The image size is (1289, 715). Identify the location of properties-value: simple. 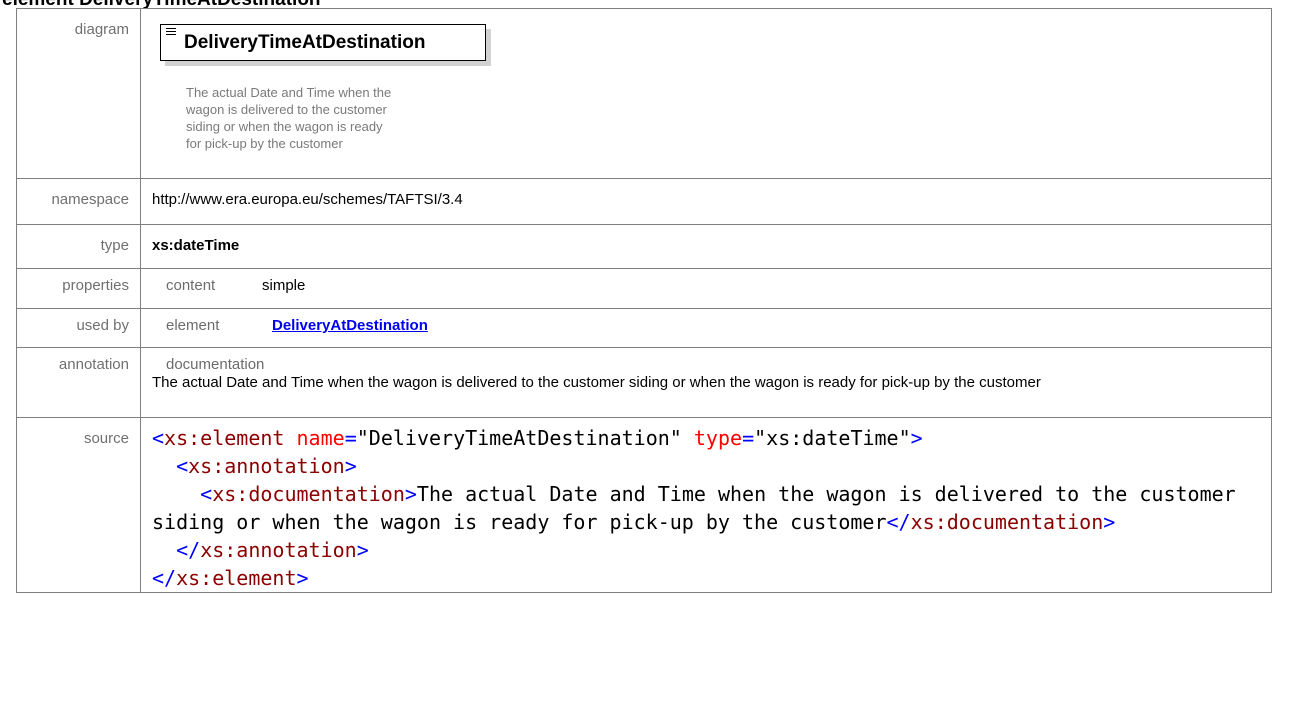
(284, 285).